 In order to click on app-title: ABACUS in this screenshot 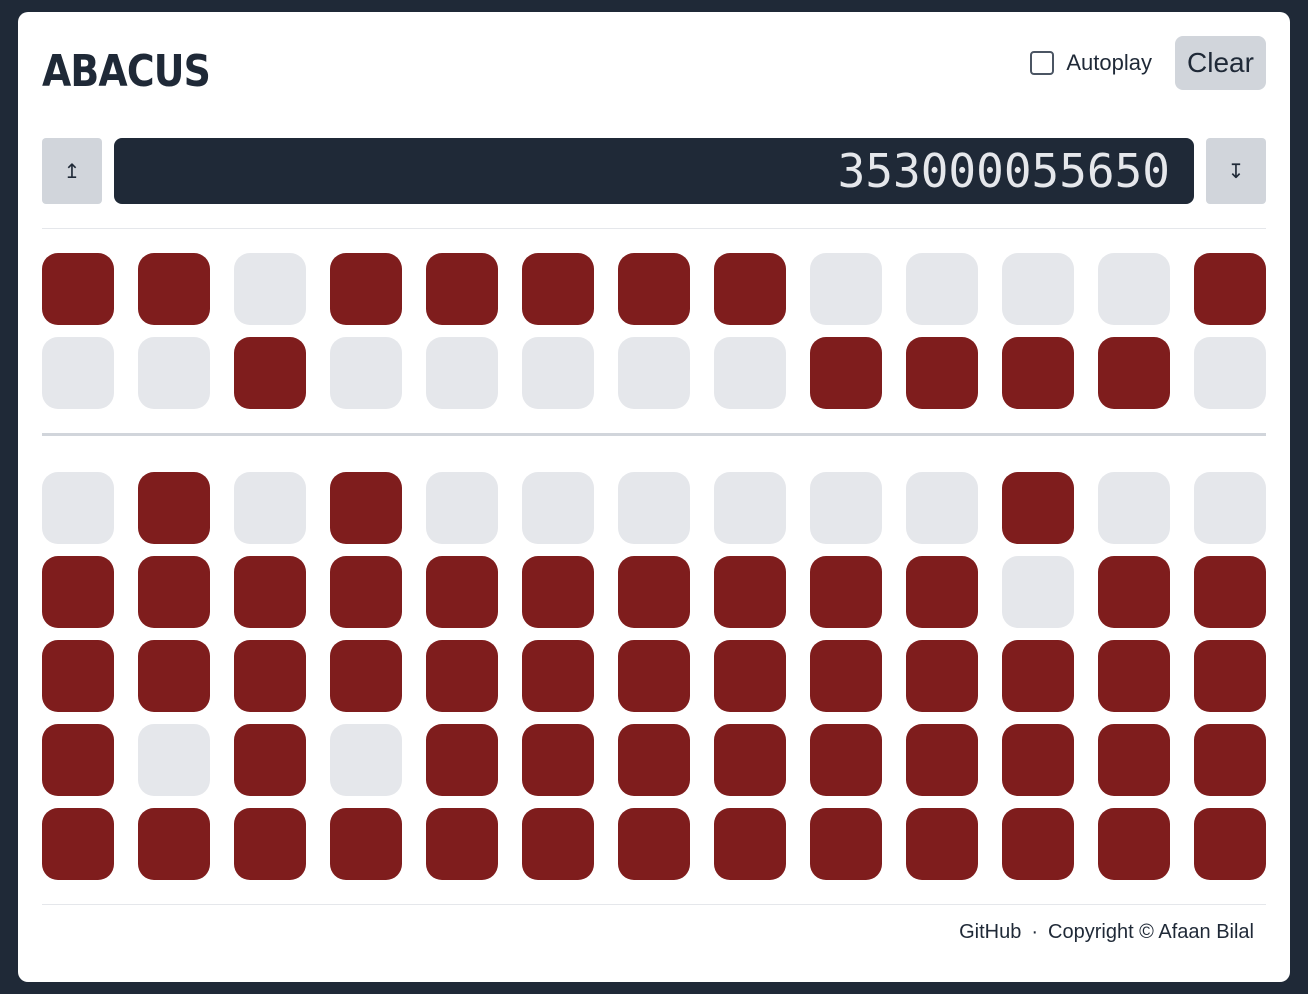, I will do `click(126, 71)`.